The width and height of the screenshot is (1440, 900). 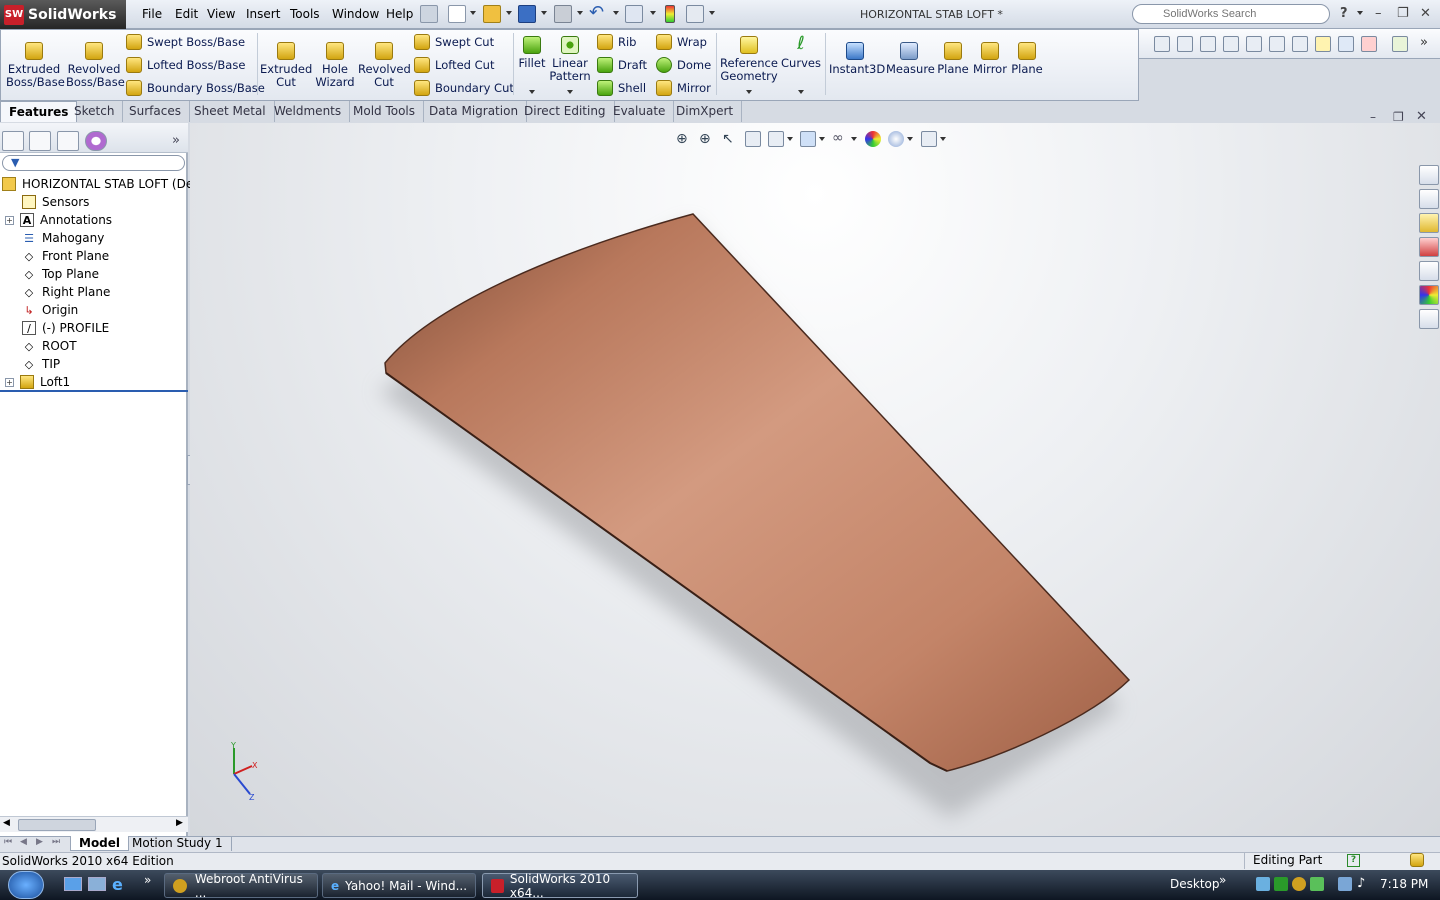 What do you see at coordinates (93, 163) in the screenshot?
I see `tree-filter-input: ▼` at bounding box center [93, 163].